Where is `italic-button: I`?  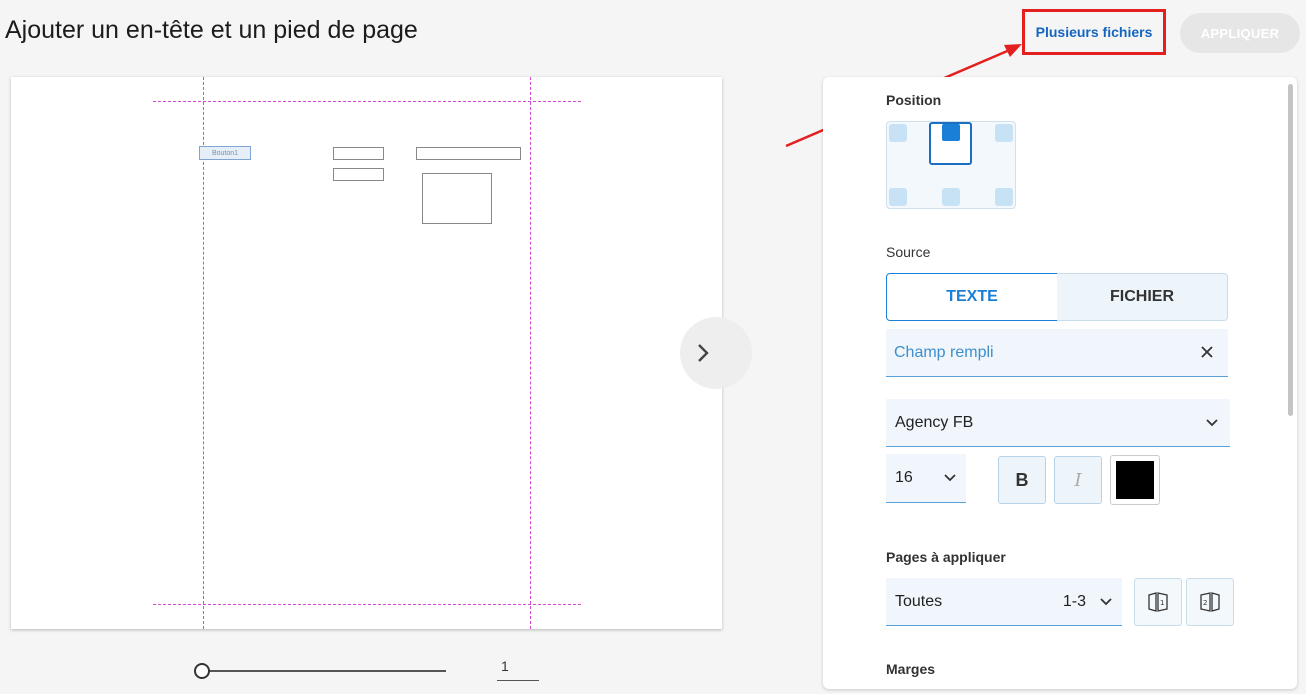 italic-button: I is located at coordinates (1078, 480).